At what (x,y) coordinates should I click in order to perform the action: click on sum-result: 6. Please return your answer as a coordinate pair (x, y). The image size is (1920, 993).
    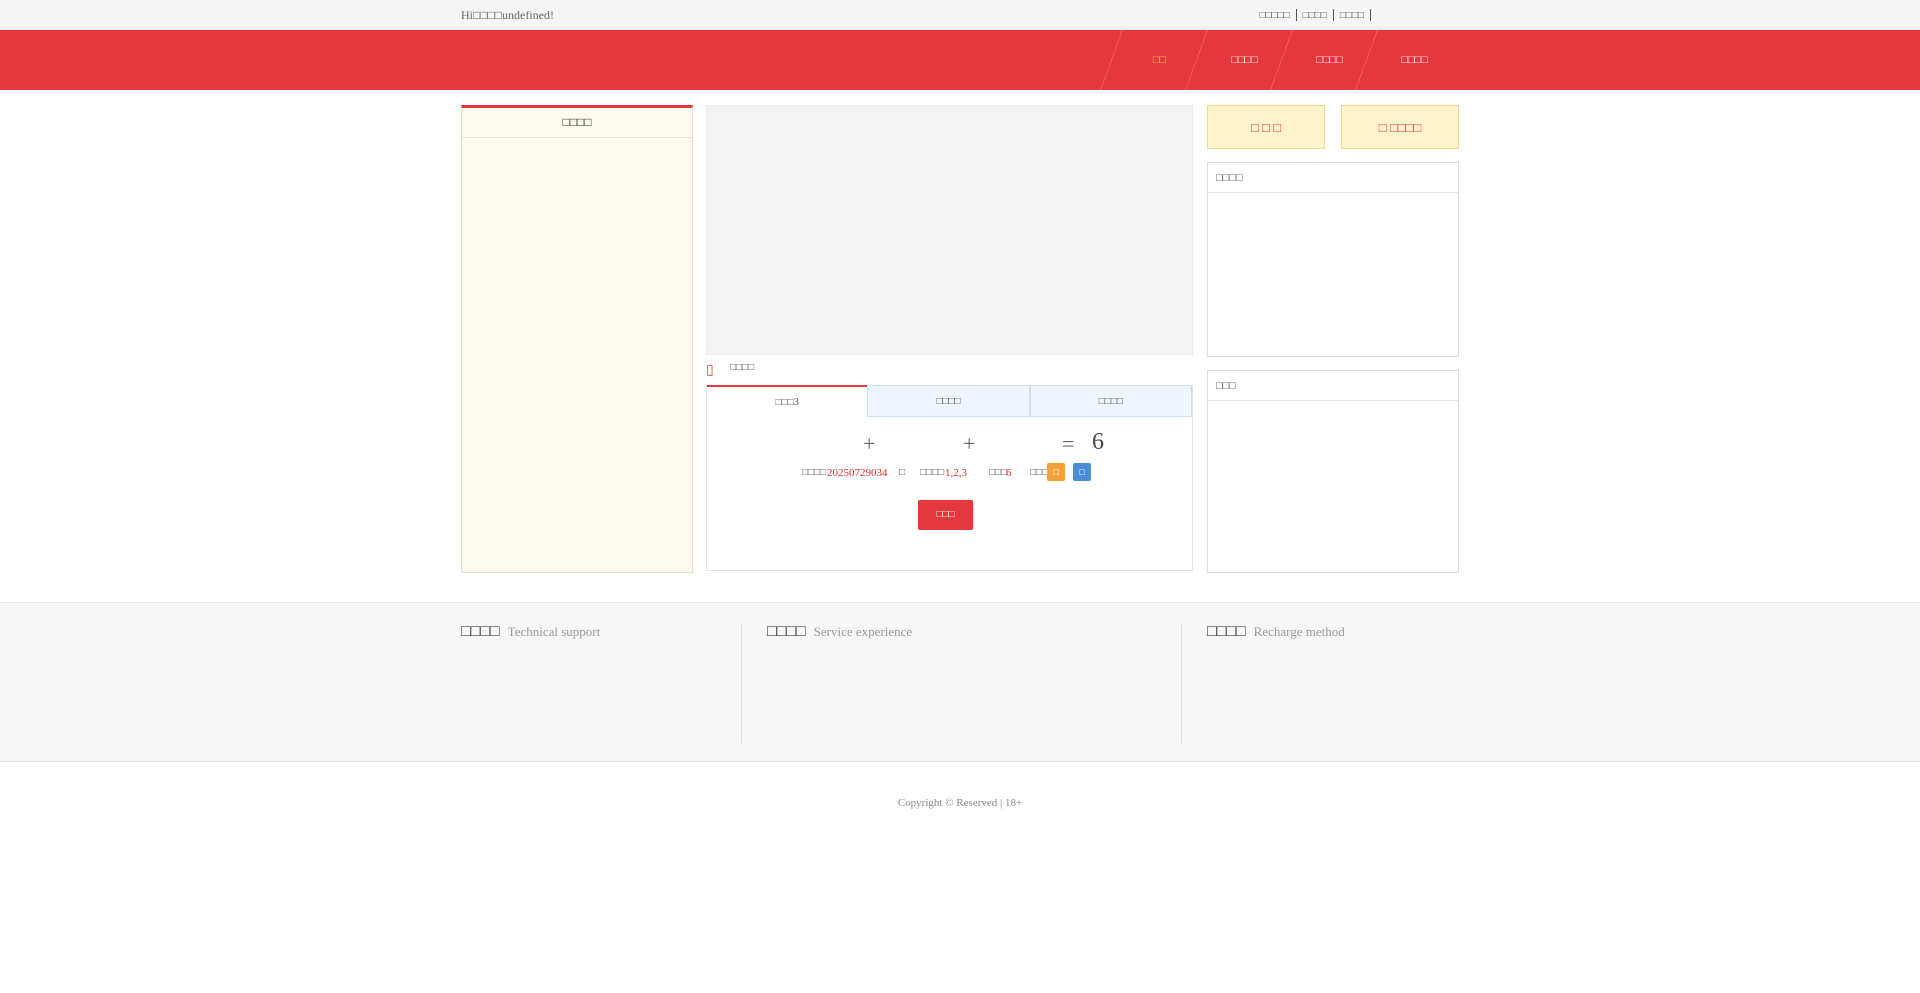
    Looking at the image, I should click on (1098, 442).